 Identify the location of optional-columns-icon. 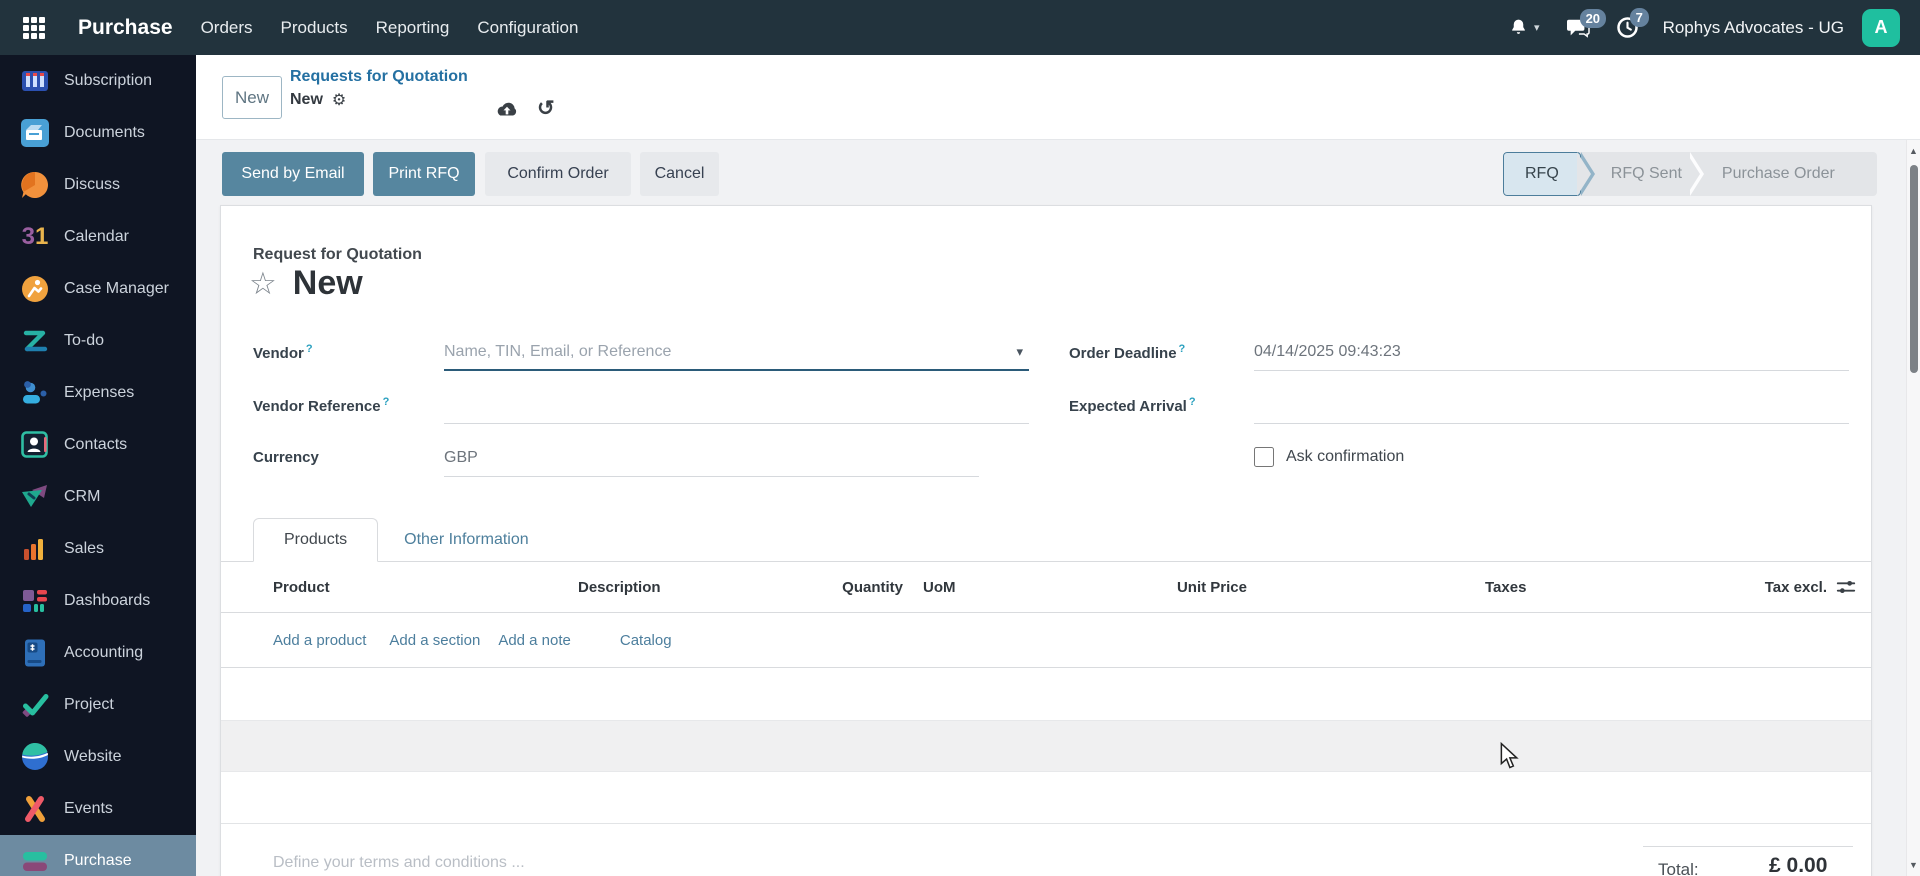
(1846, 587).